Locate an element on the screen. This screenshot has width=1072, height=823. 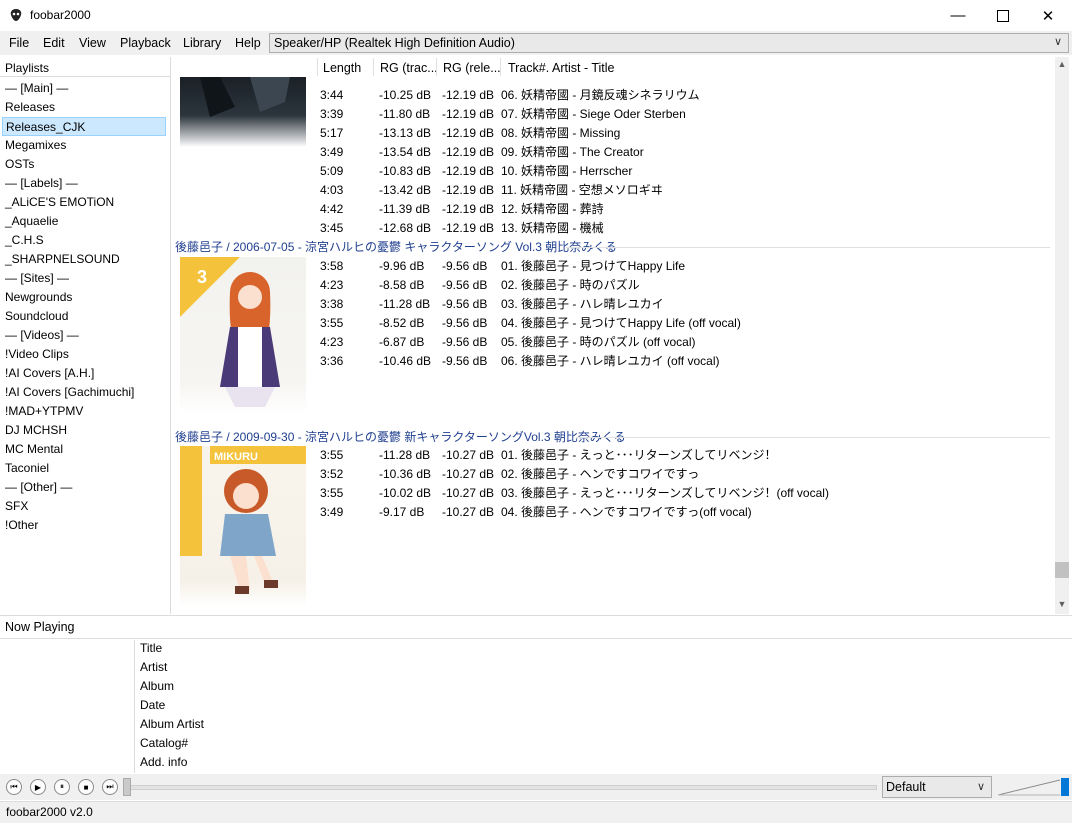
track-length: 4:42 is located at coordinates (332, 209).